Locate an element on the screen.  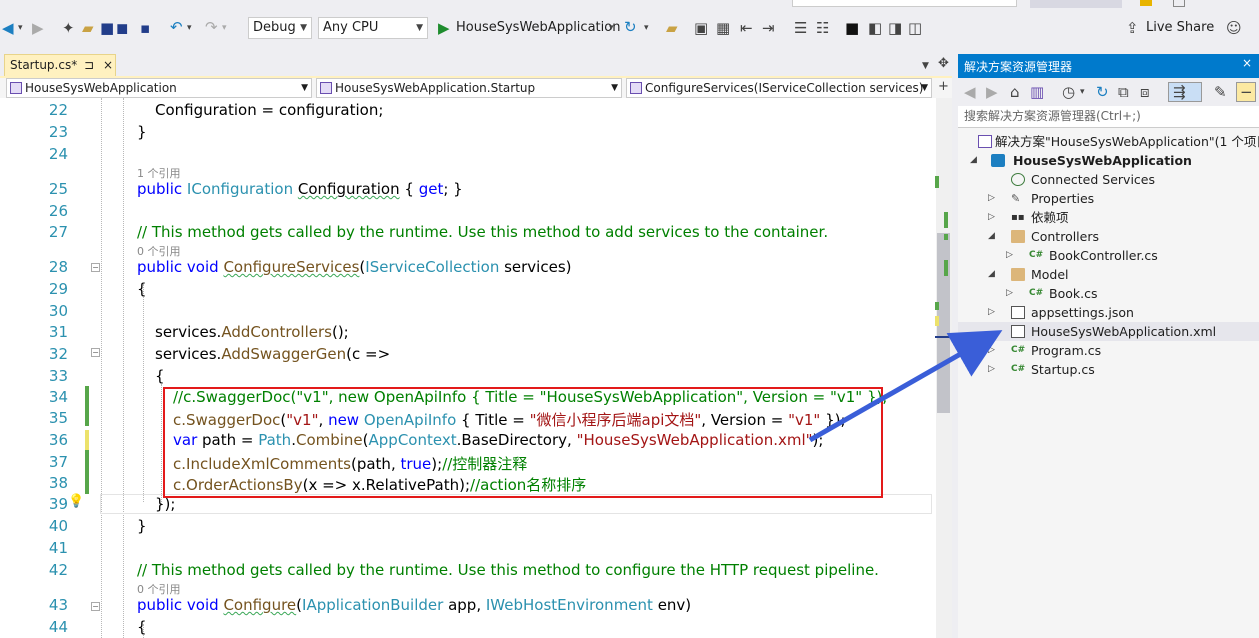
tree-item-model: ◢ Model is located at coordinates (1108, 274).